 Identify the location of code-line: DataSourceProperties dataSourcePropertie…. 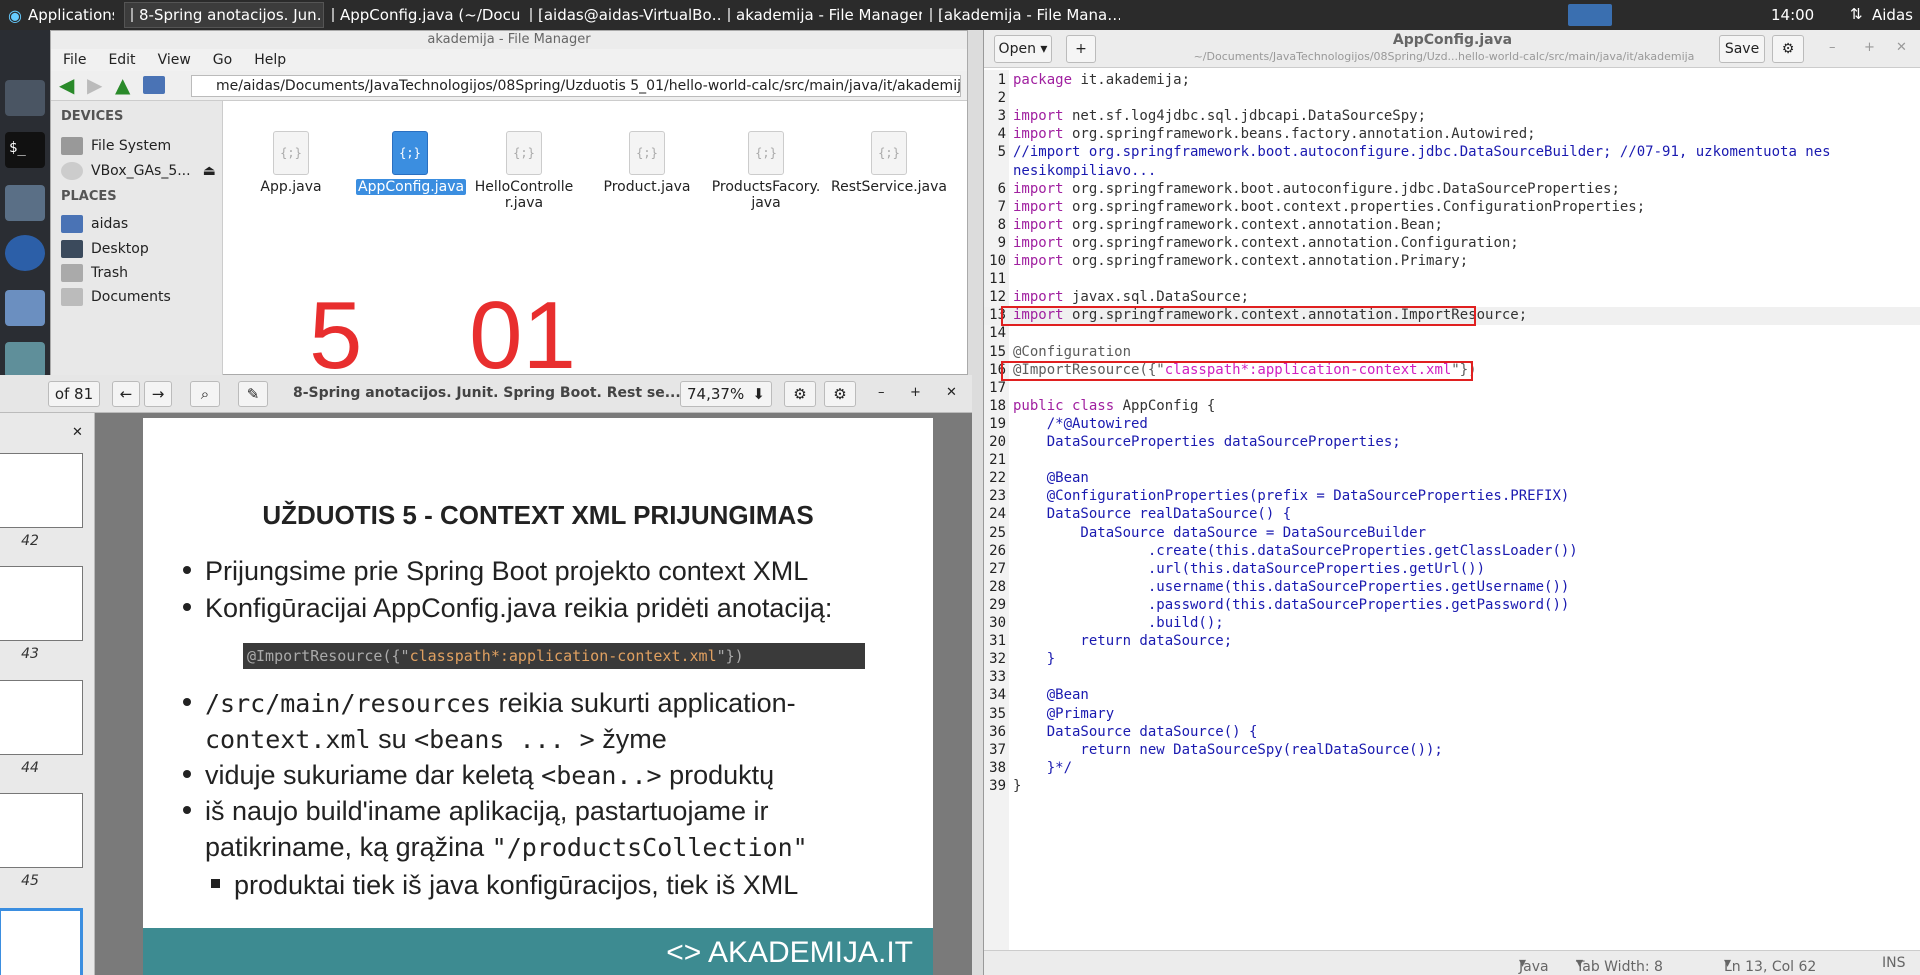
(1207, 442).